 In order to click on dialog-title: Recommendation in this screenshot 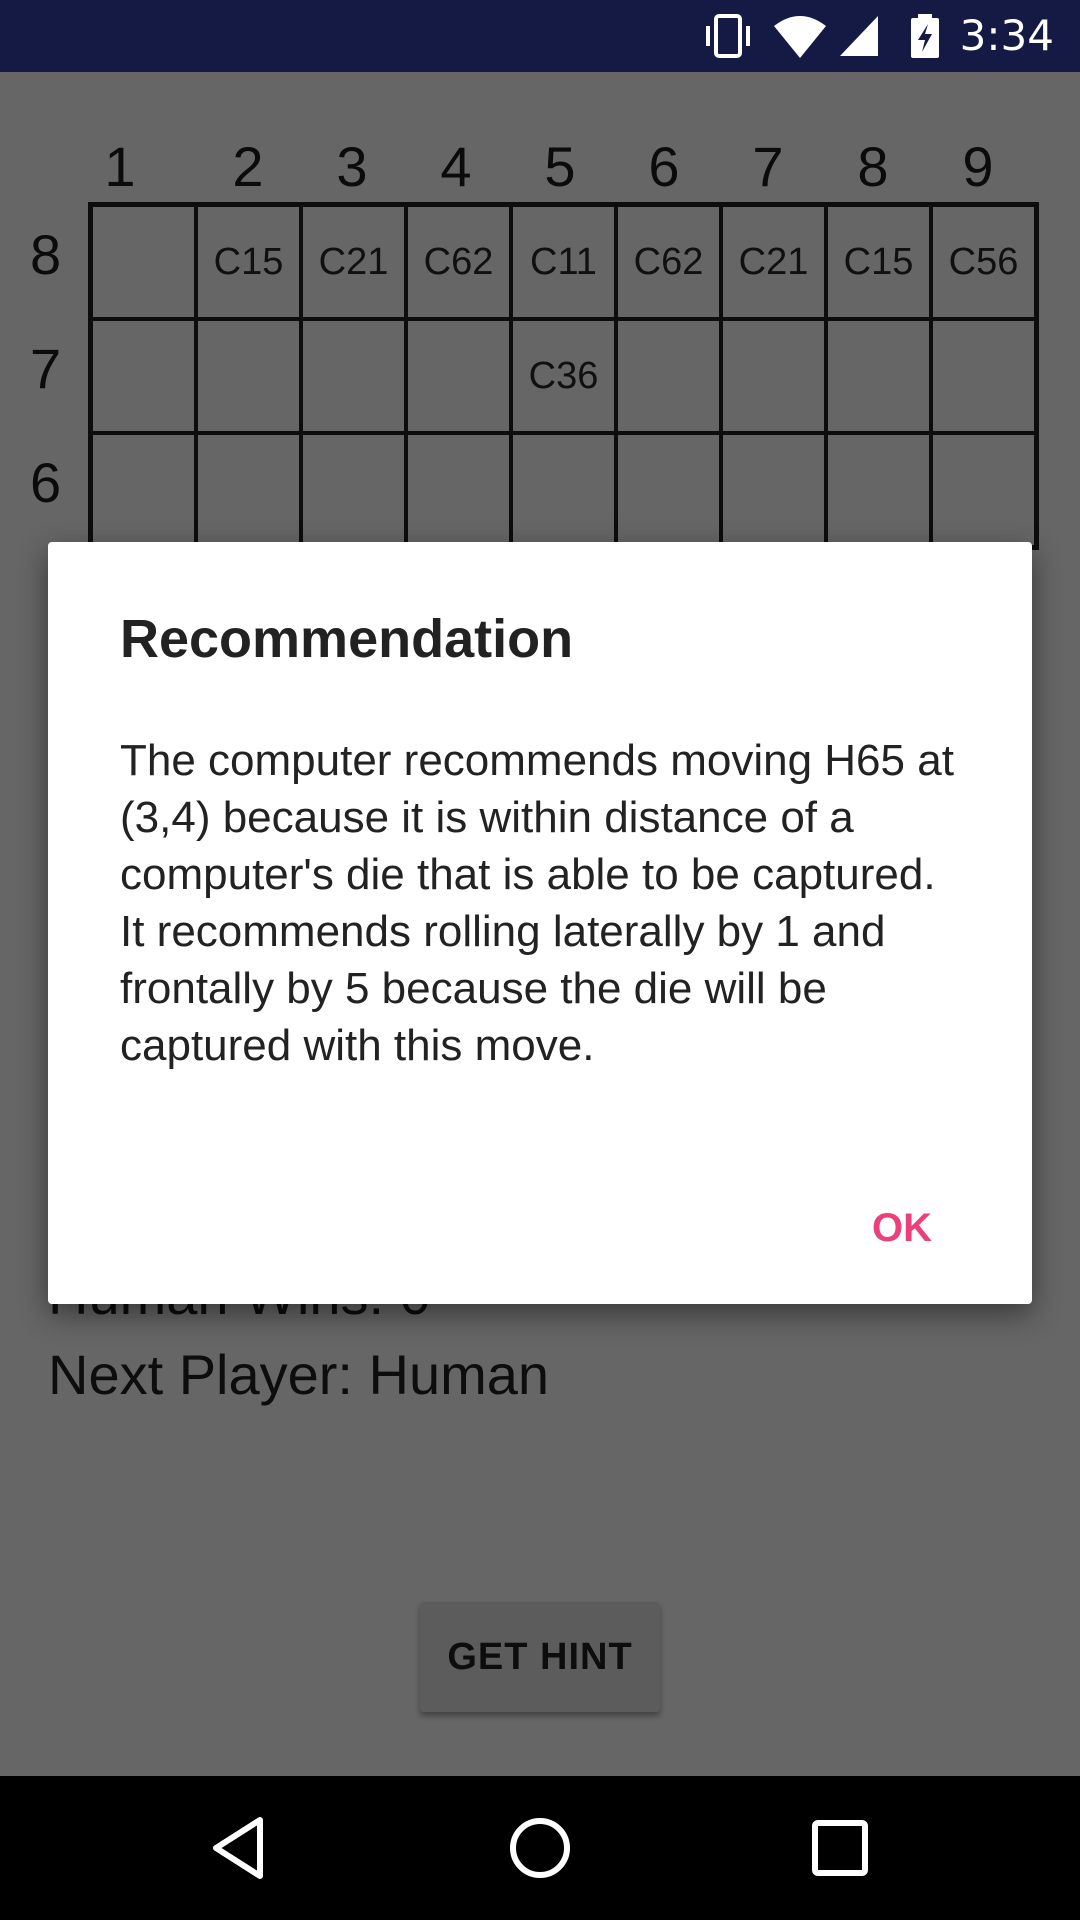, I will do `click(347, 639)`.